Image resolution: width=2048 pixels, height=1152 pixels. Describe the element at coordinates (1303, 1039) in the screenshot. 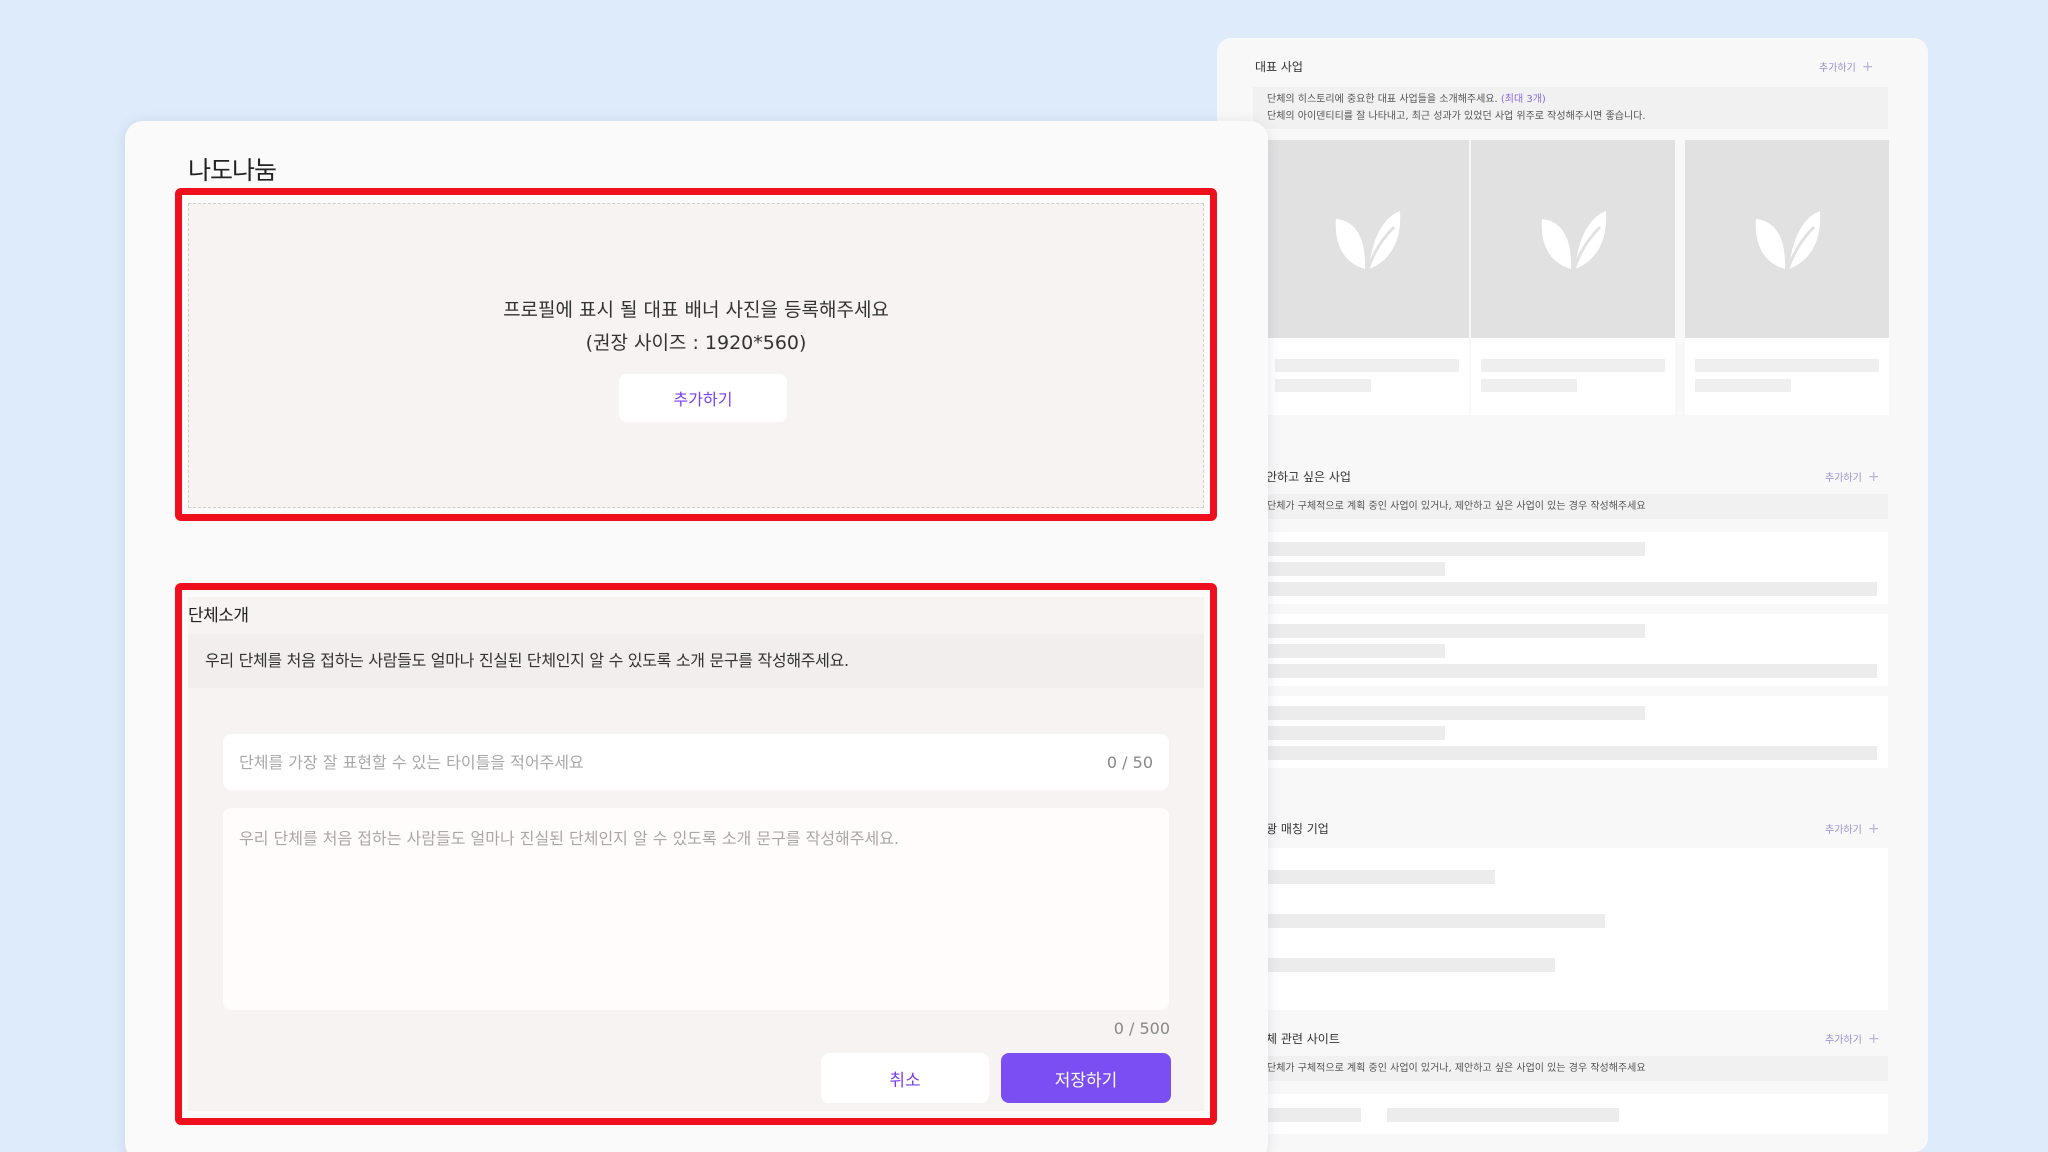

I see `sites-section-title: 체 관련 사이트` at that location.